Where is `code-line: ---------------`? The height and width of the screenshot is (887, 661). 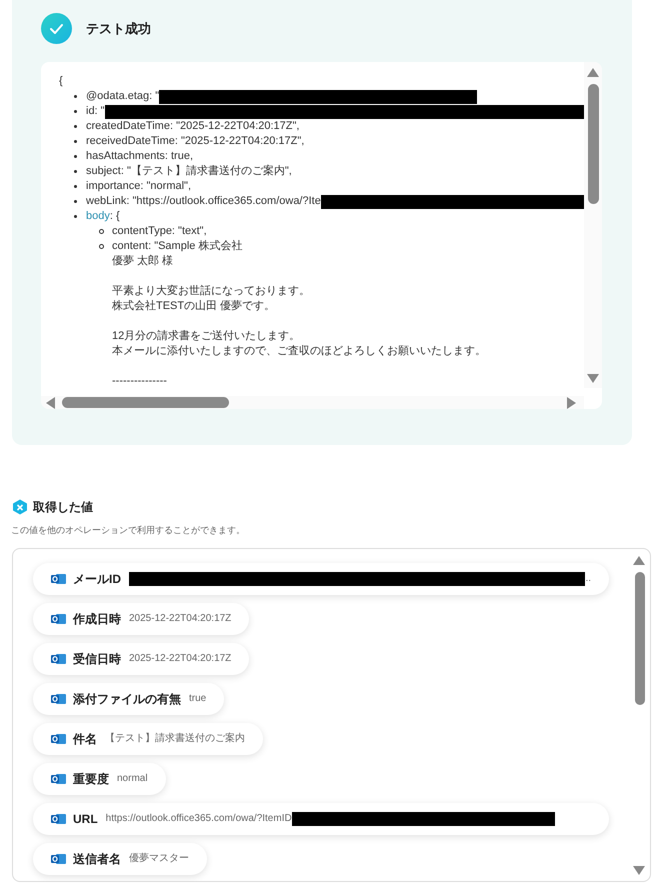 code-line: --------------- is located at coordinates (140, 381).